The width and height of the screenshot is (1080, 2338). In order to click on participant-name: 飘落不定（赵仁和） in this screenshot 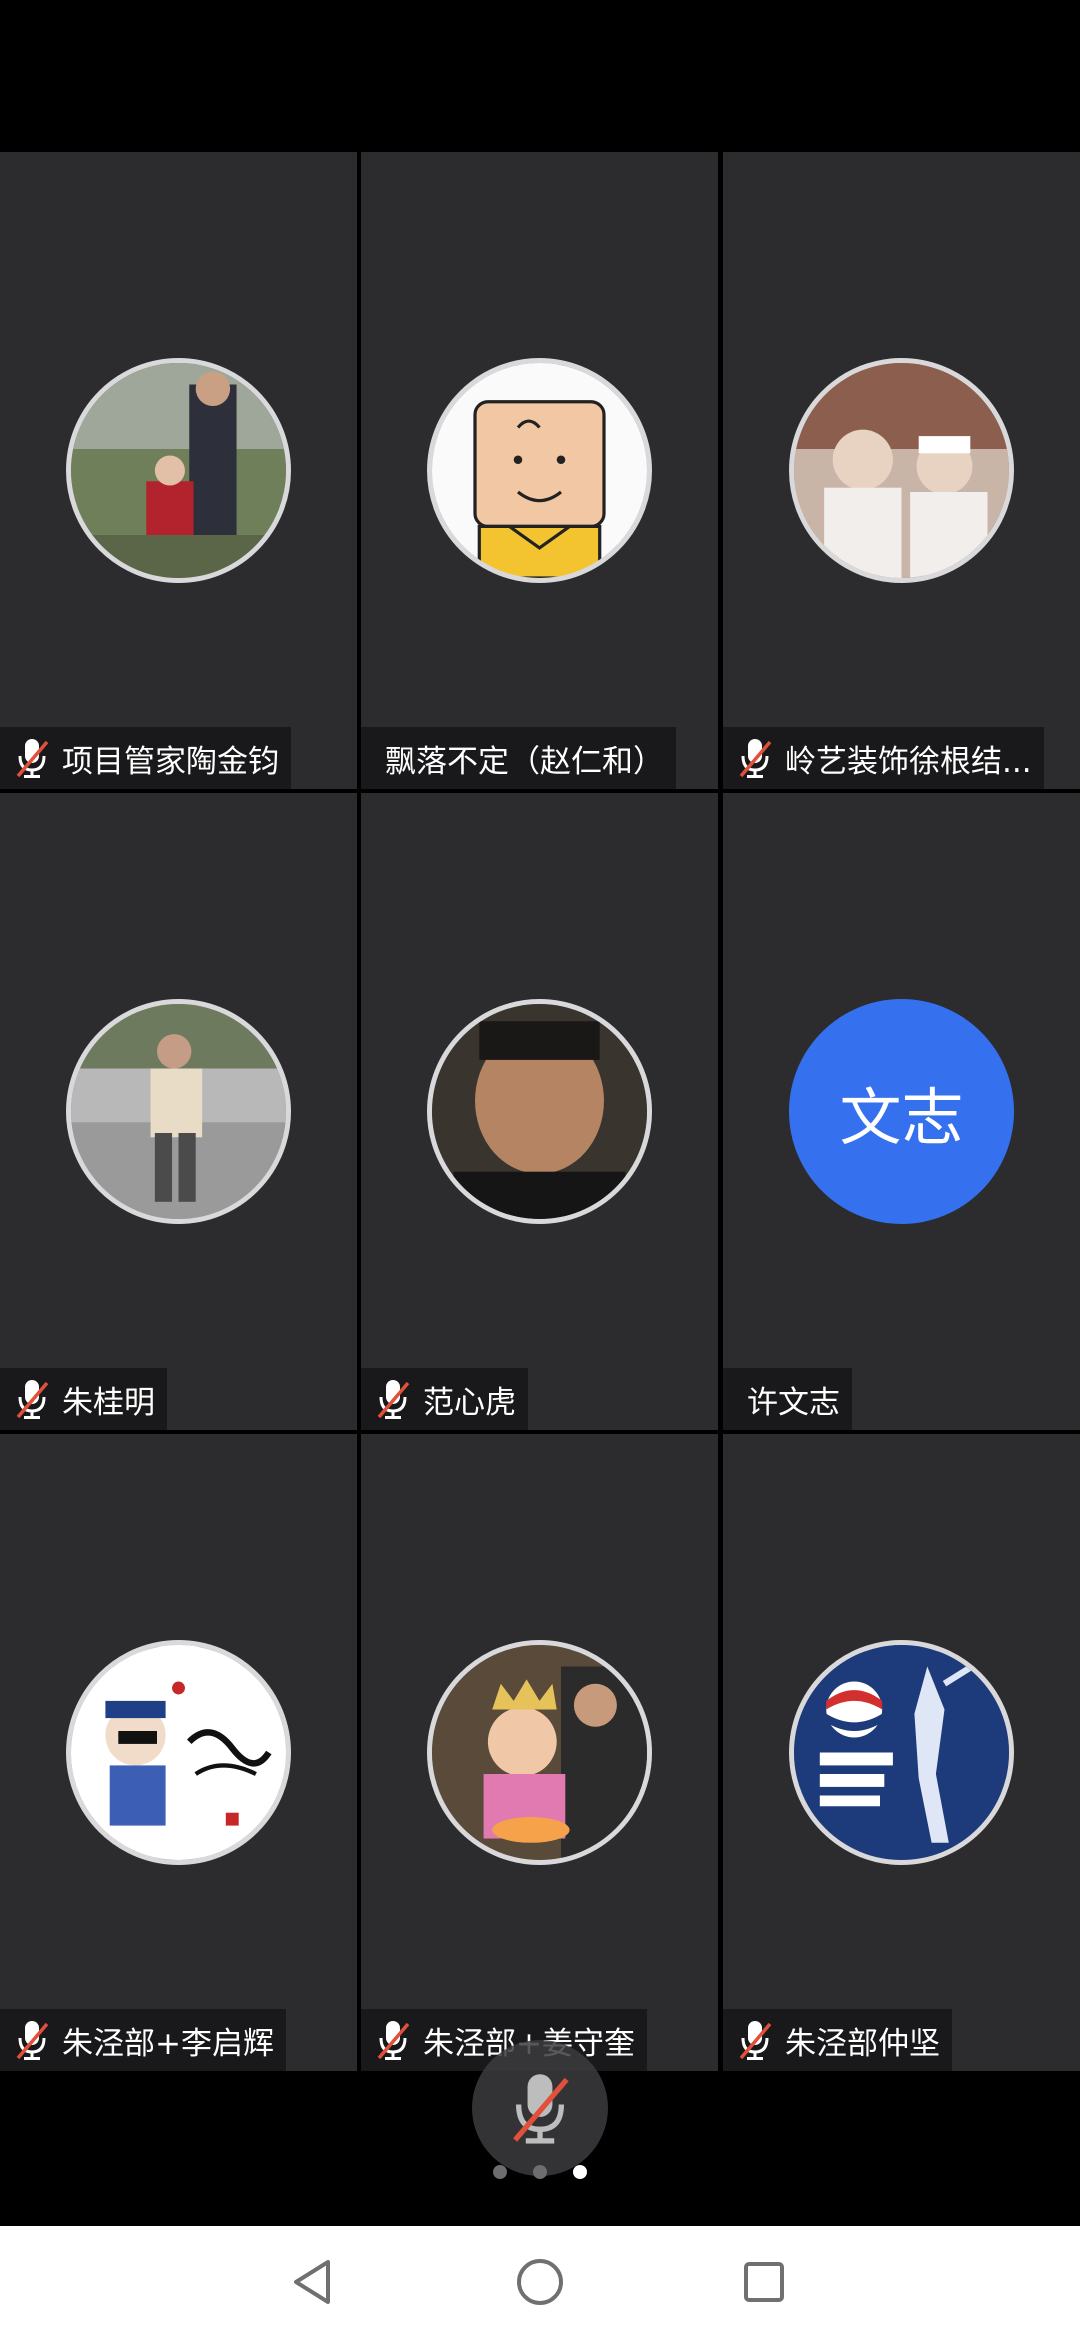, I will do `click(524, 761)`.